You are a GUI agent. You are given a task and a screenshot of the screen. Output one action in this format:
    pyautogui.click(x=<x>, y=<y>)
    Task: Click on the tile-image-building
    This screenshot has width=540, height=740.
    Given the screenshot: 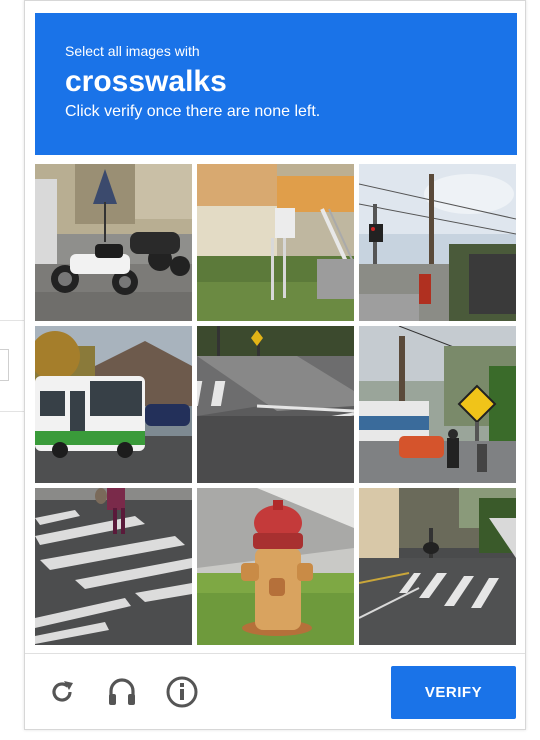 What is the action you would take?
    pyautogui.click(x=275, y=242)
    